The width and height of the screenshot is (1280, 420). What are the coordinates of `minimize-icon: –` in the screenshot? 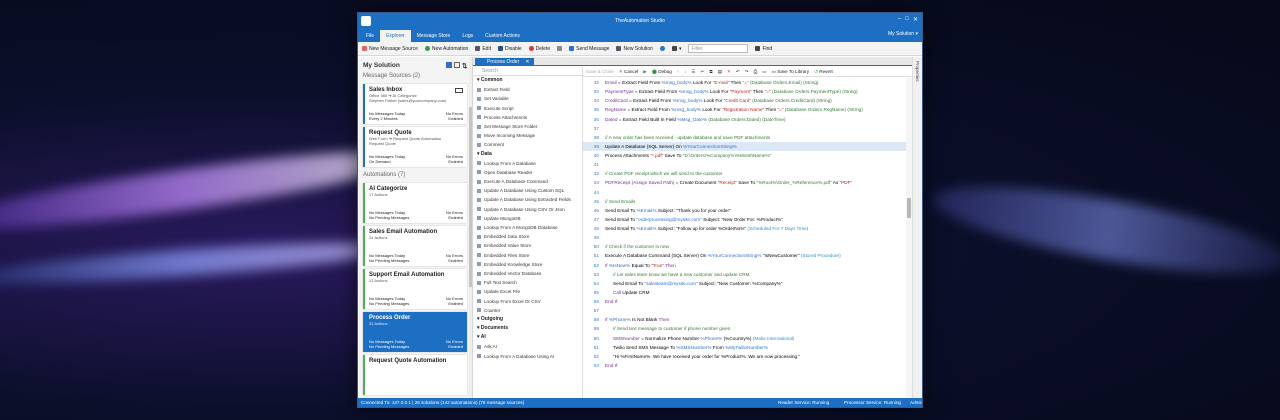 It's located at (899, 19).